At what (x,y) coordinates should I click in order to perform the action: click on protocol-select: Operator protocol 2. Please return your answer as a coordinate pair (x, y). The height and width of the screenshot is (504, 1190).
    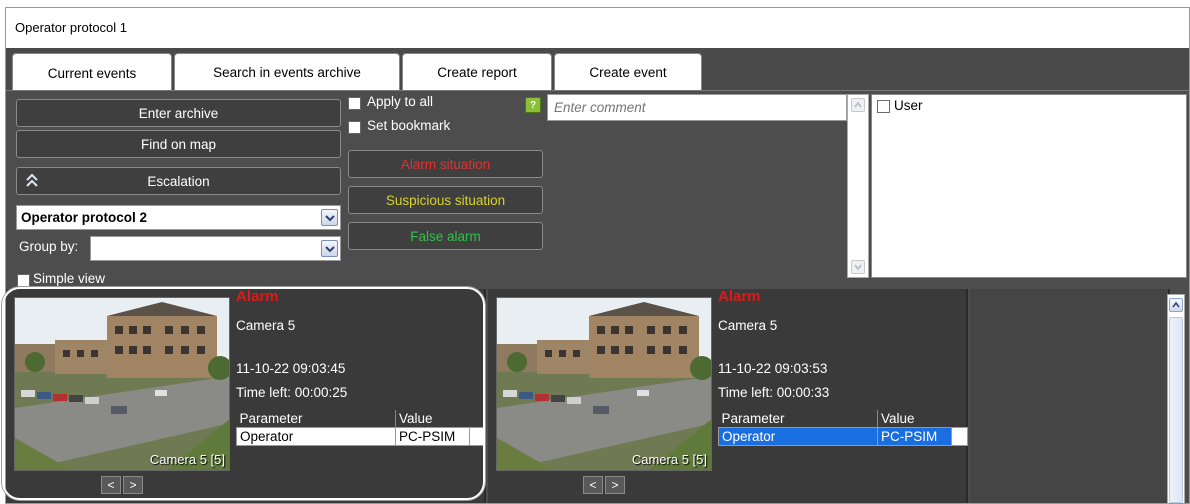
    Looking at the image, I should click on (178, 217).